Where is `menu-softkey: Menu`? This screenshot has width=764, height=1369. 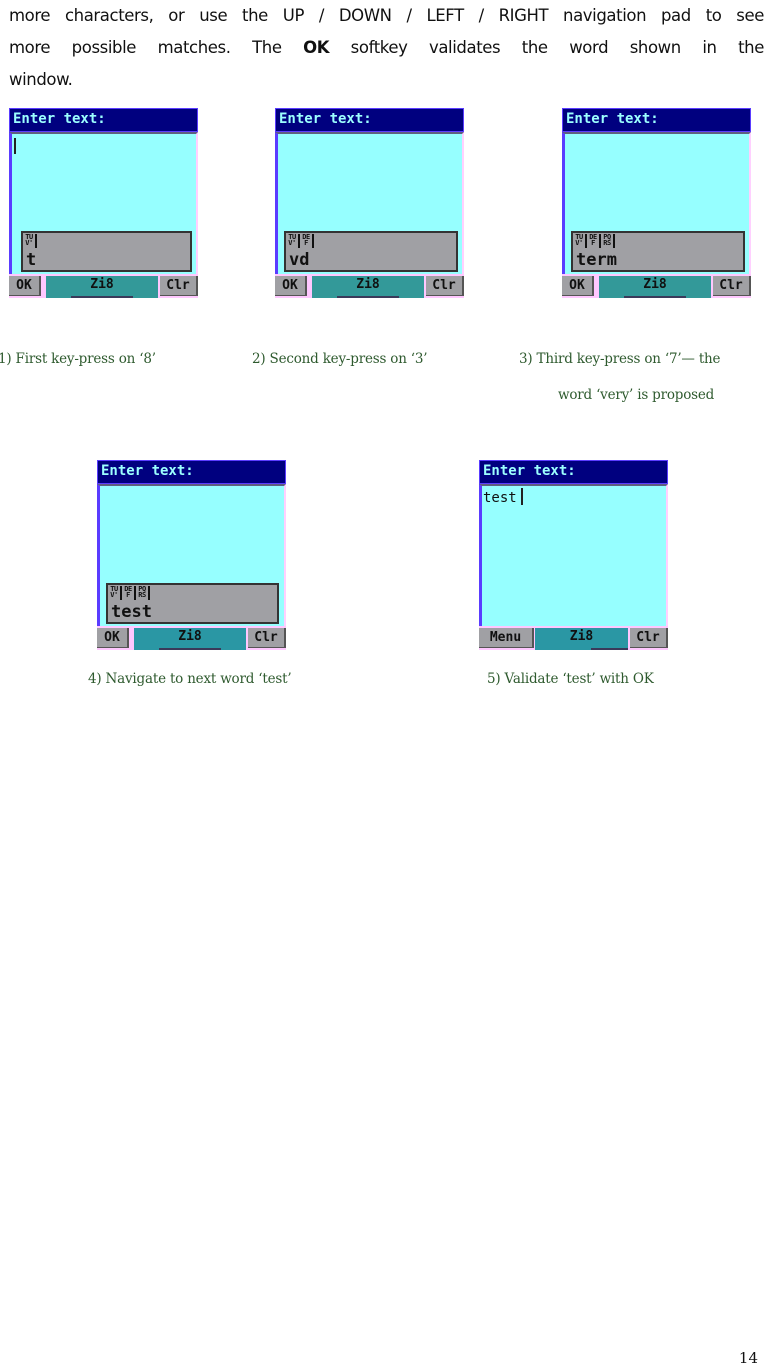 menu-softkey: Menu is located at coordinates (506, 638).